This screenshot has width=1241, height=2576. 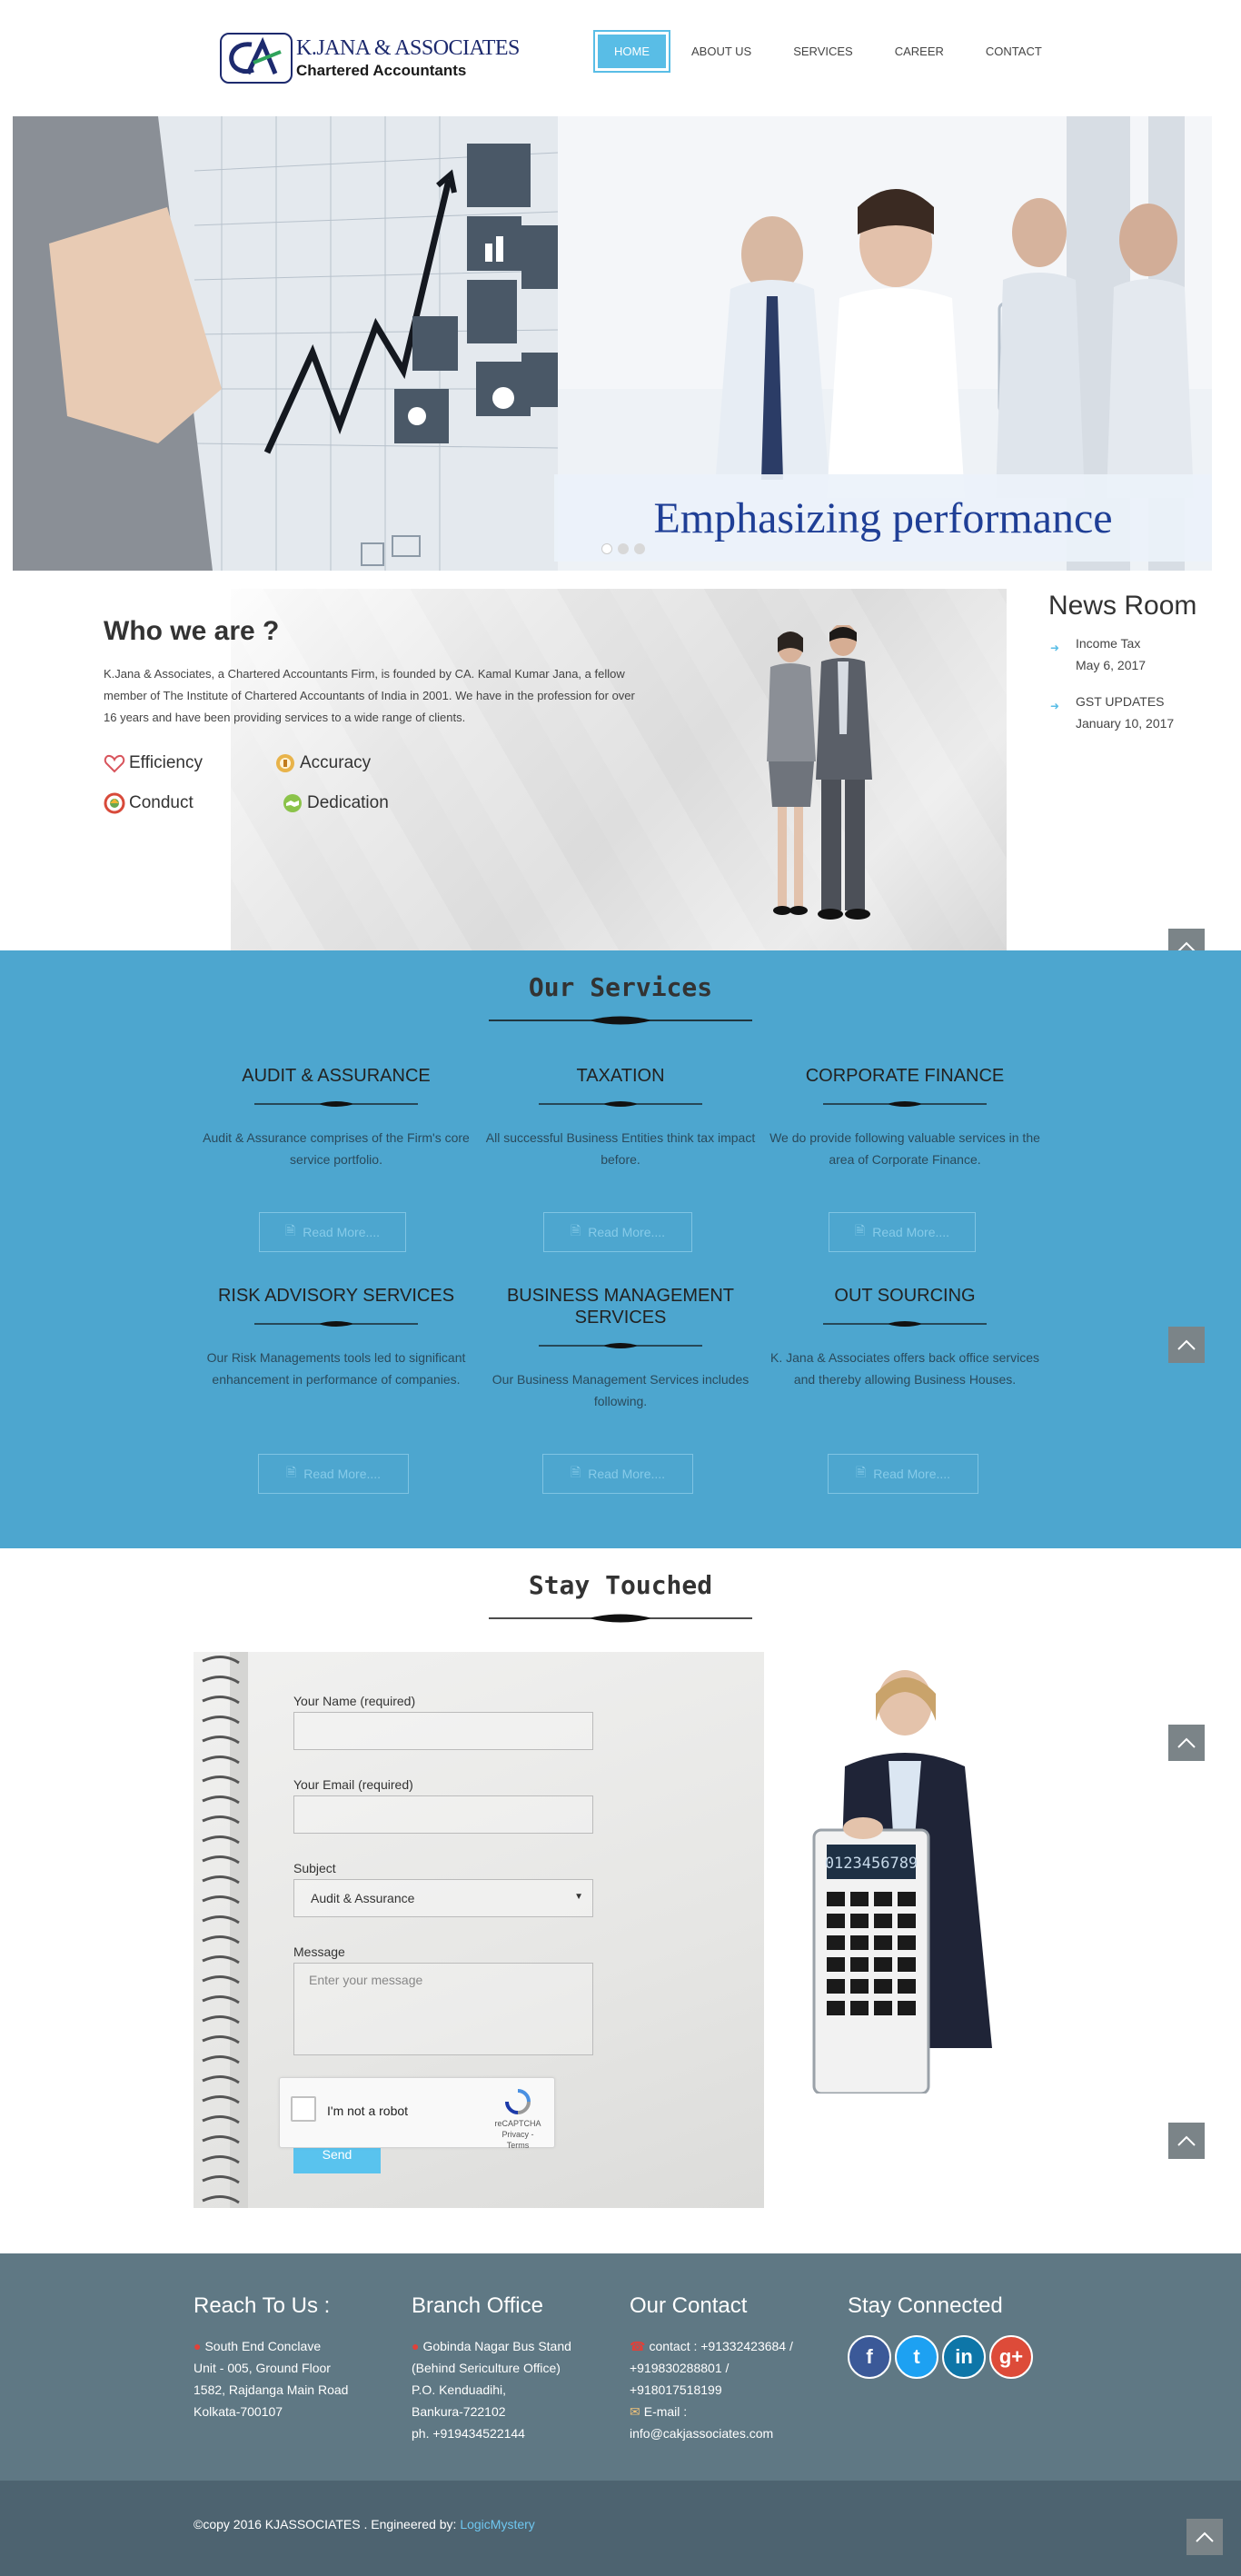 What do you see at coordinates (1011, 2357) in the screenshot?
I see `google-plus-icon: g+` at bounding box center [1011, 2357].